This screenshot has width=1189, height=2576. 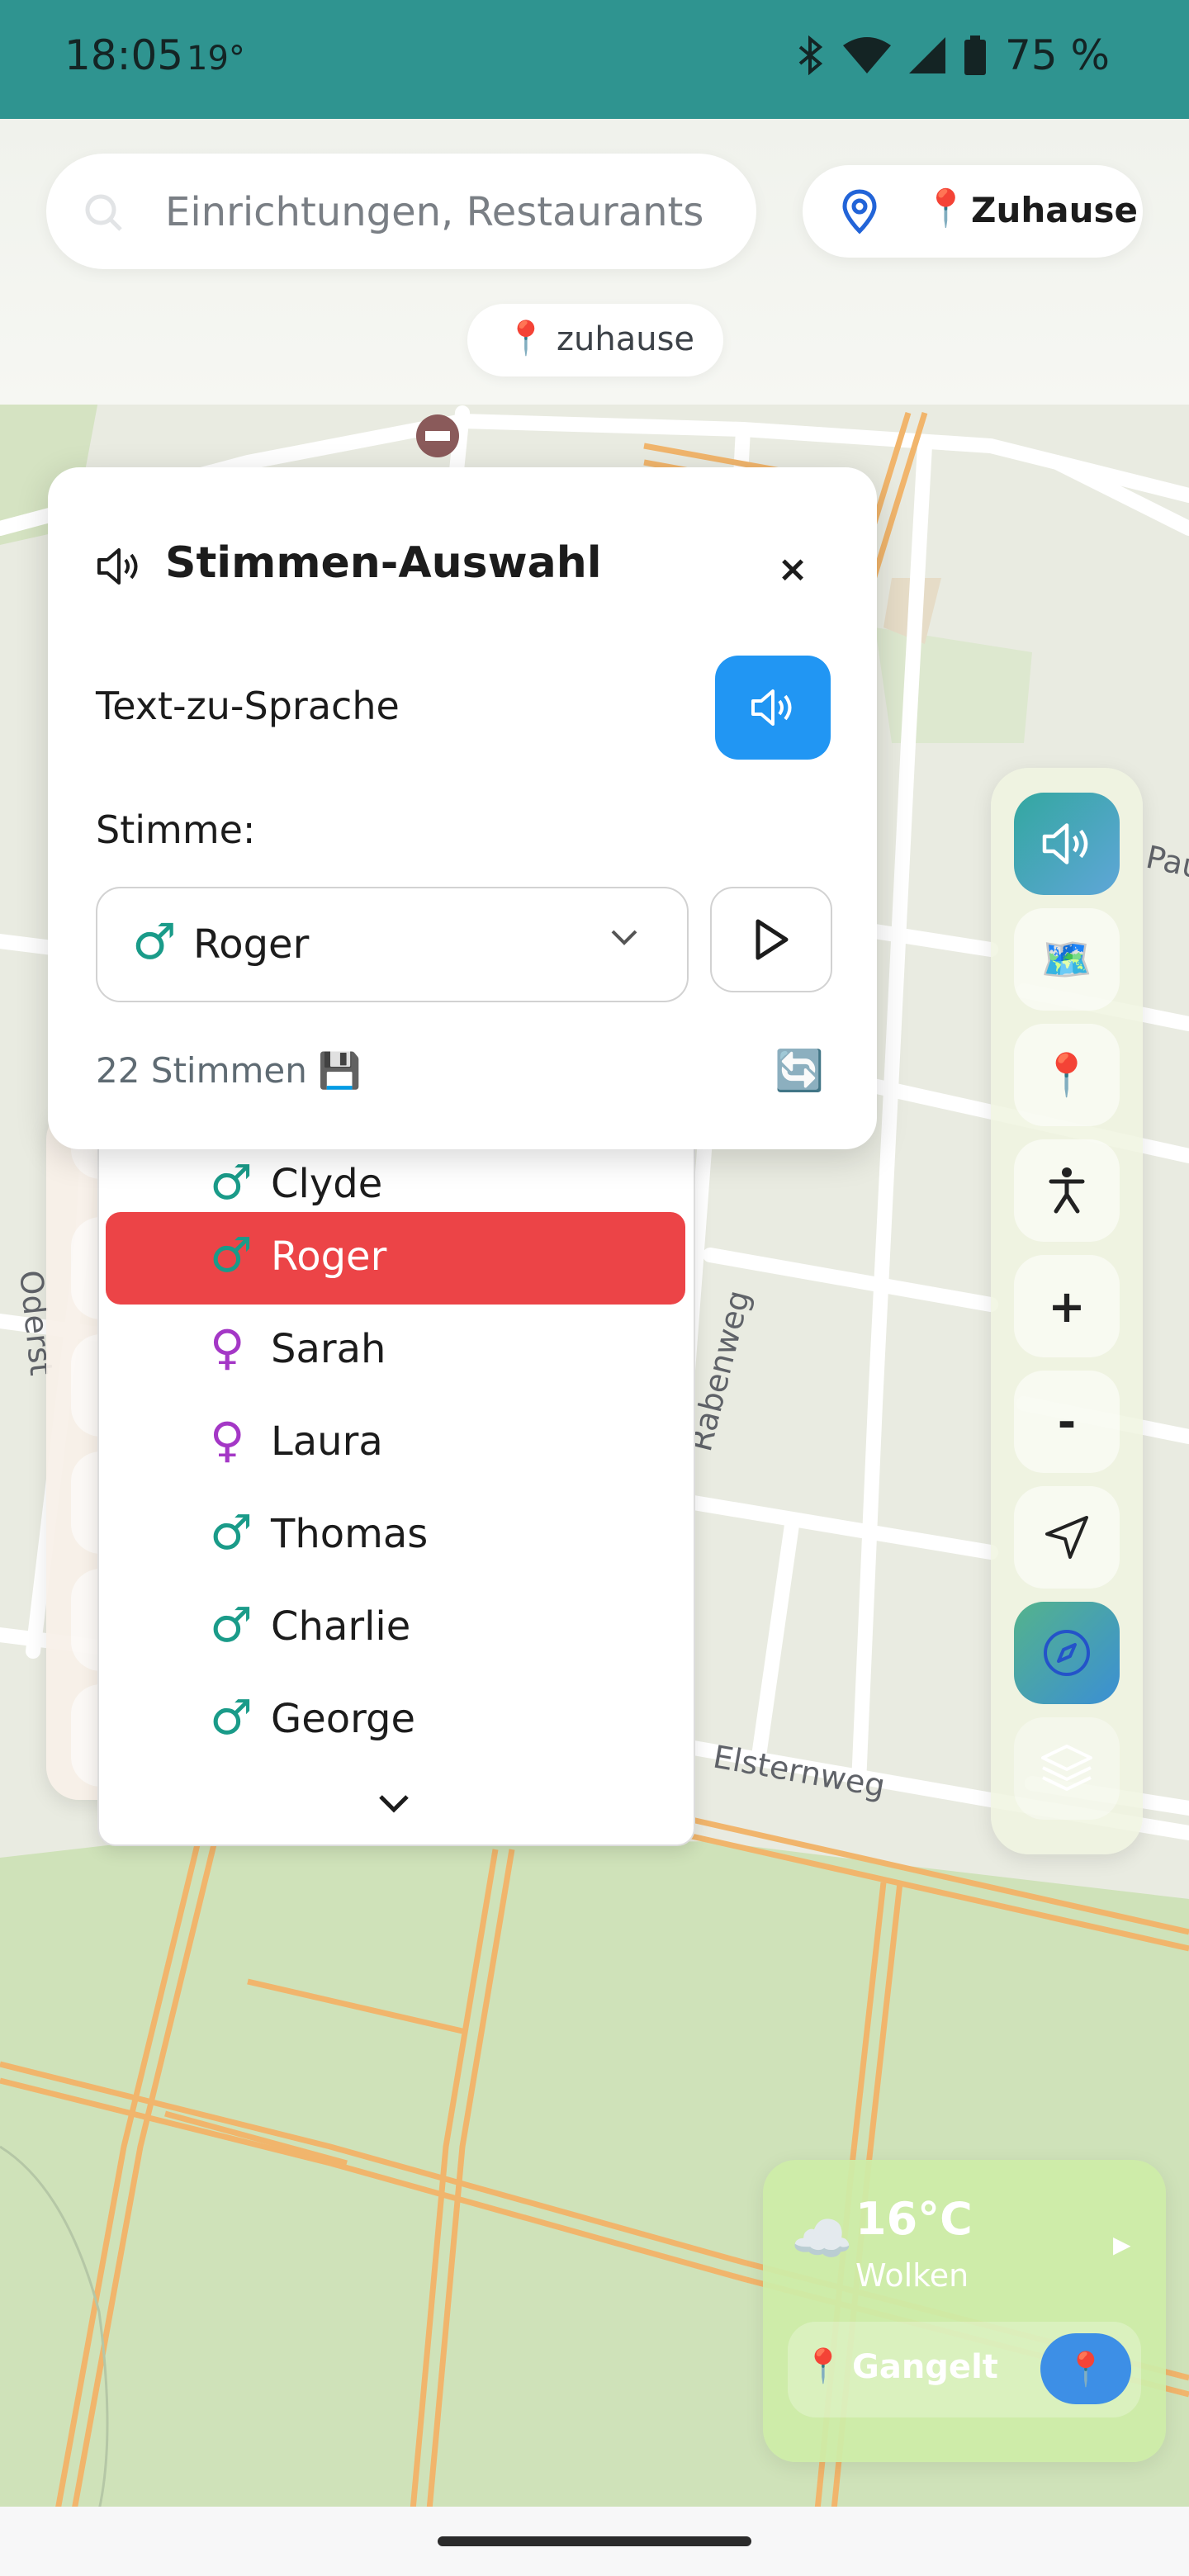 I want to click on battery-icon, so click(x=975, y=55).